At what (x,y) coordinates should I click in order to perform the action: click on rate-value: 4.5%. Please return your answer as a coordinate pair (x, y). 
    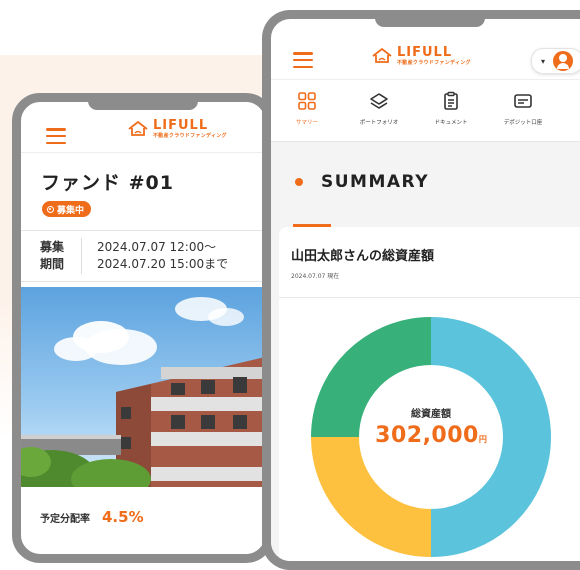
    Looking at the image, I should click on (123, 517).